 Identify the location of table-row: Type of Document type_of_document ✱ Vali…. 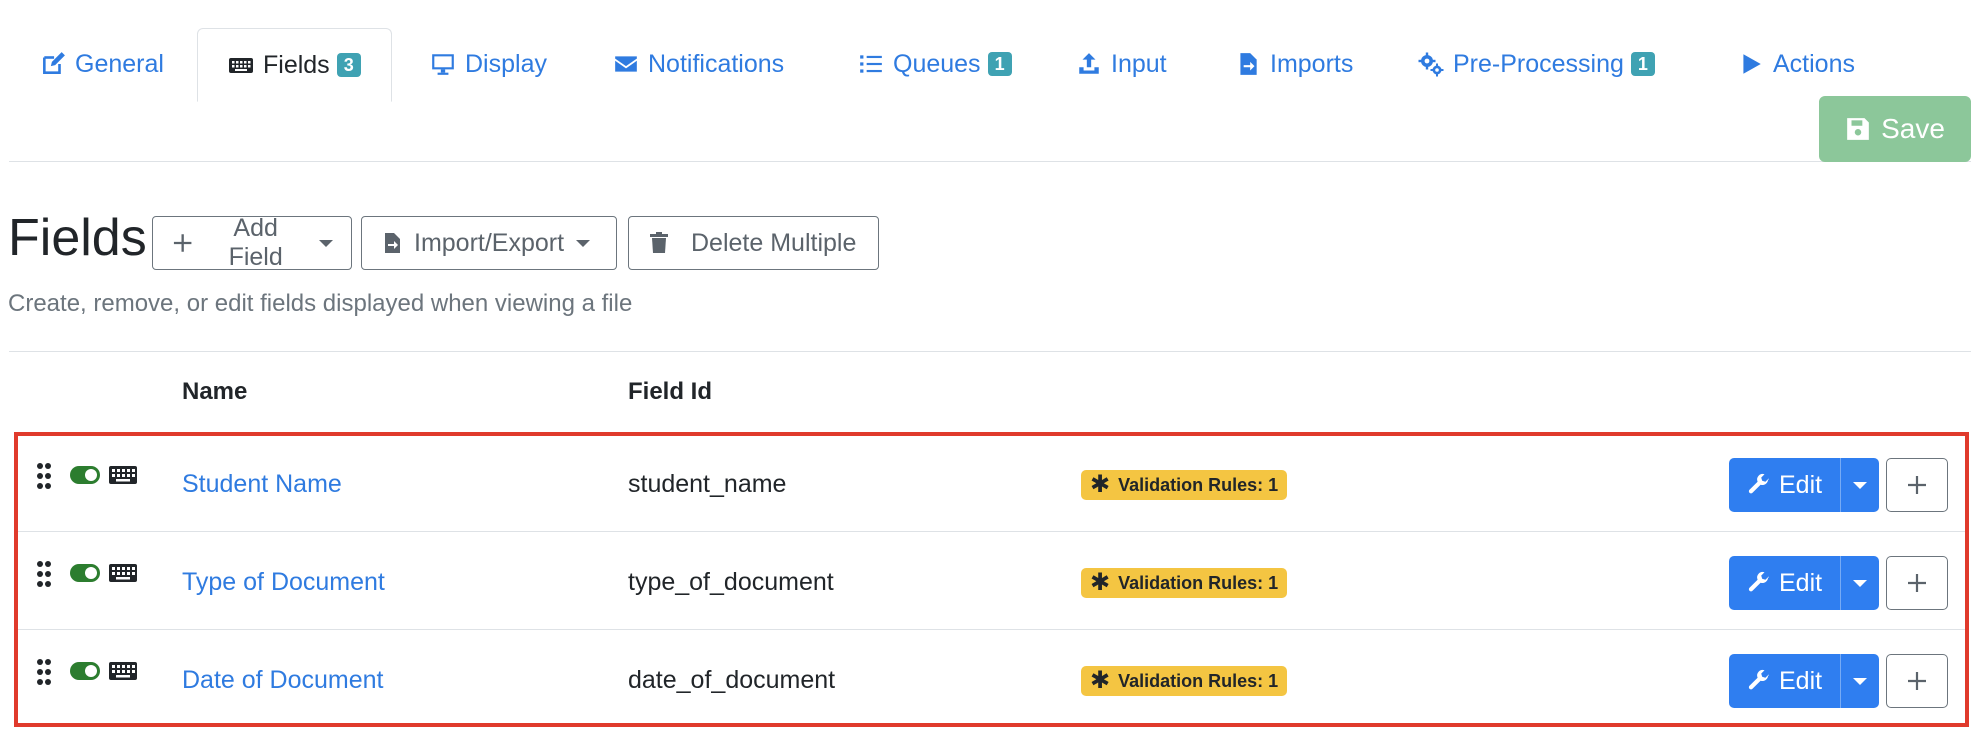
(991, 581).